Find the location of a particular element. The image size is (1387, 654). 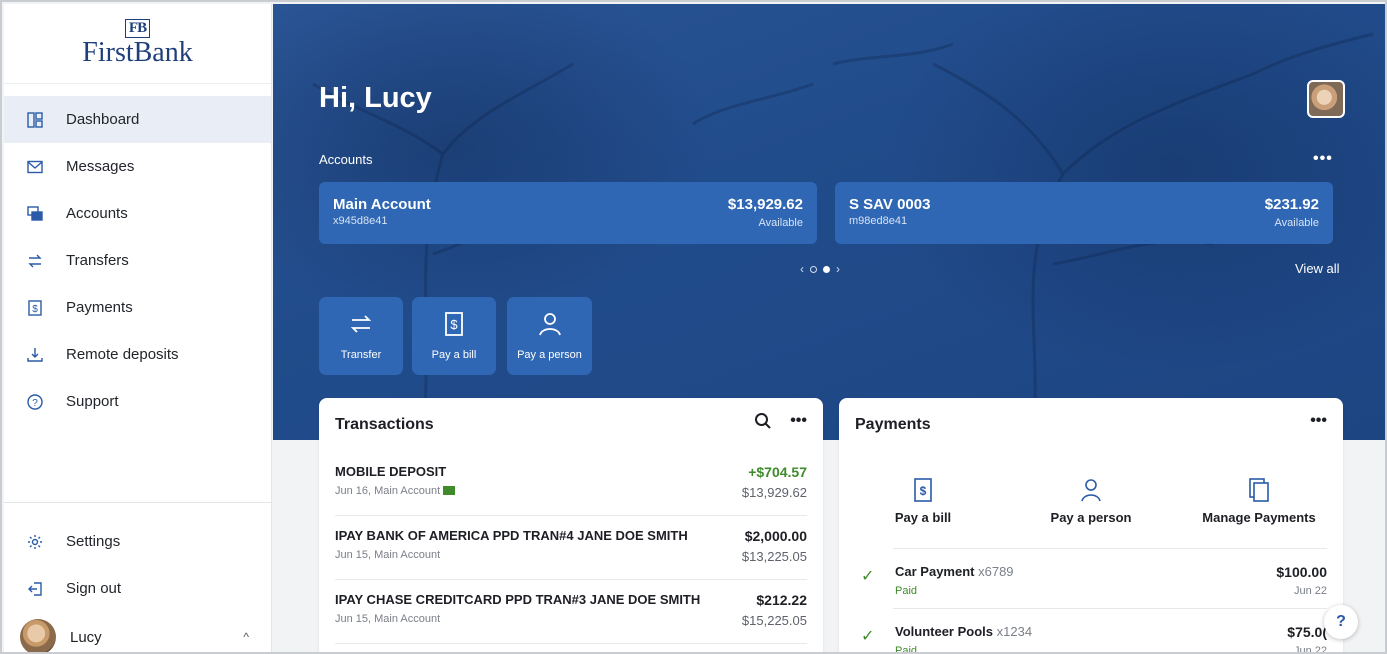

sidebar-item-label: Sign out is located at coordinates (94, 588).